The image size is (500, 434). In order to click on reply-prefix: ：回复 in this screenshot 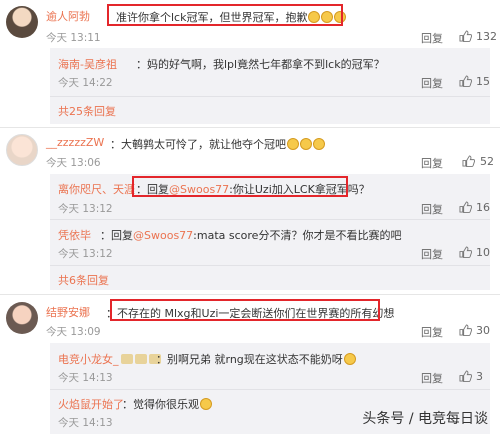, I will do `click(116, 235)`.